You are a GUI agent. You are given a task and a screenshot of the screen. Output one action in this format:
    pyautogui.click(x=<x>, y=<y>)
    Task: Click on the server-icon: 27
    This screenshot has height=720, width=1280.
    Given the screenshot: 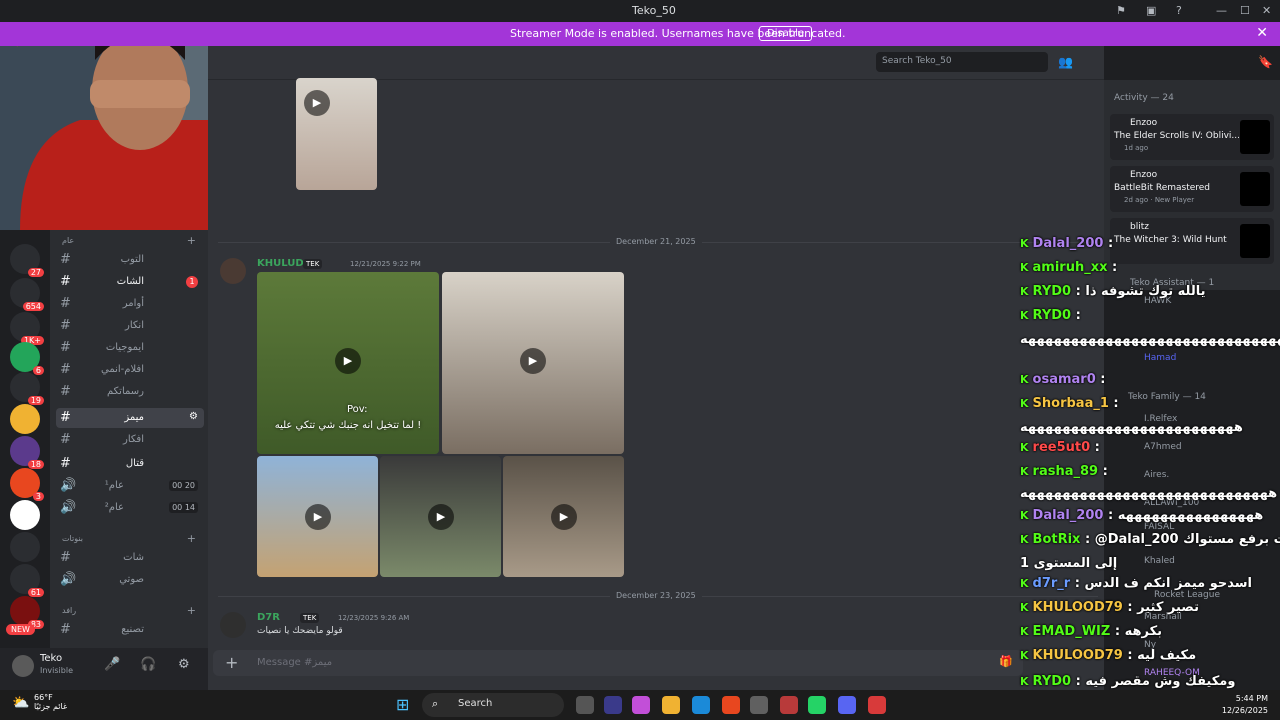 What is the action you would take?
    pyautogui.click(x=27, y=260)
    